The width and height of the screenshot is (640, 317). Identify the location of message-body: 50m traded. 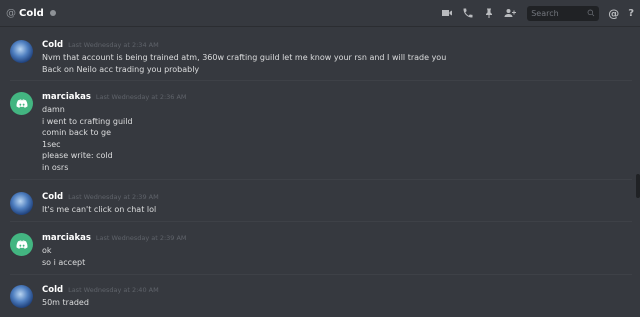
(65, 303).